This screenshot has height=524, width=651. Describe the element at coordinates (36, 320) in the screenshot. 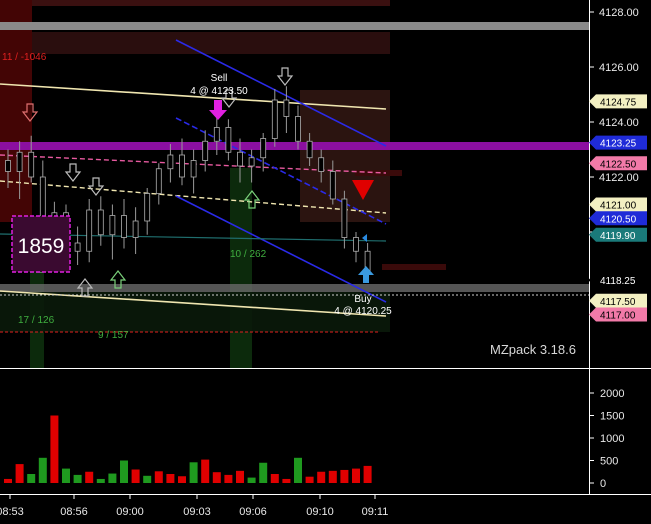

I see `zone-stat-label-2: 17 / 126` at that location.